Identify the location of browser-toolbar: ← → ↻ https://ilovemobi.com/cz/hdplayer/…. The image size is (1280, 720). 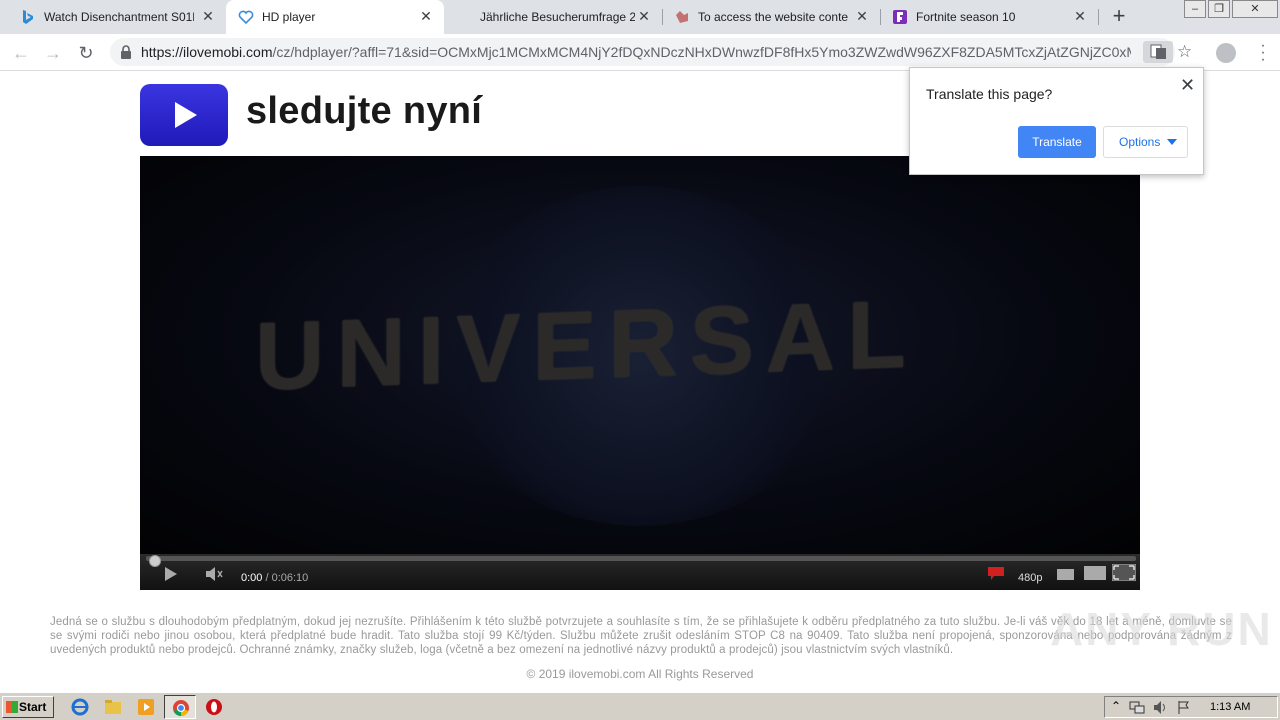
(640, 52).